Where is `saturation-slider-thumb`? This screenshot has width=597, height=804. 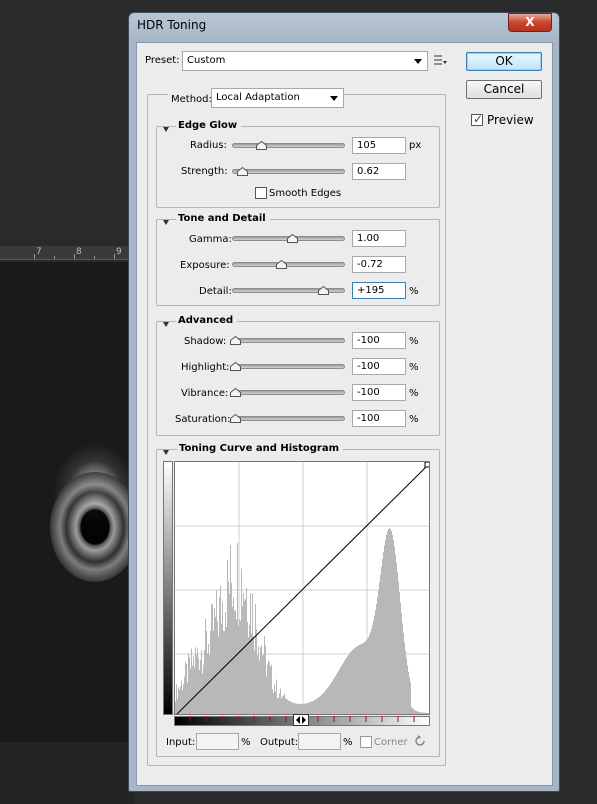
saturation-slider-thumb is located at coordinates (235, 418).